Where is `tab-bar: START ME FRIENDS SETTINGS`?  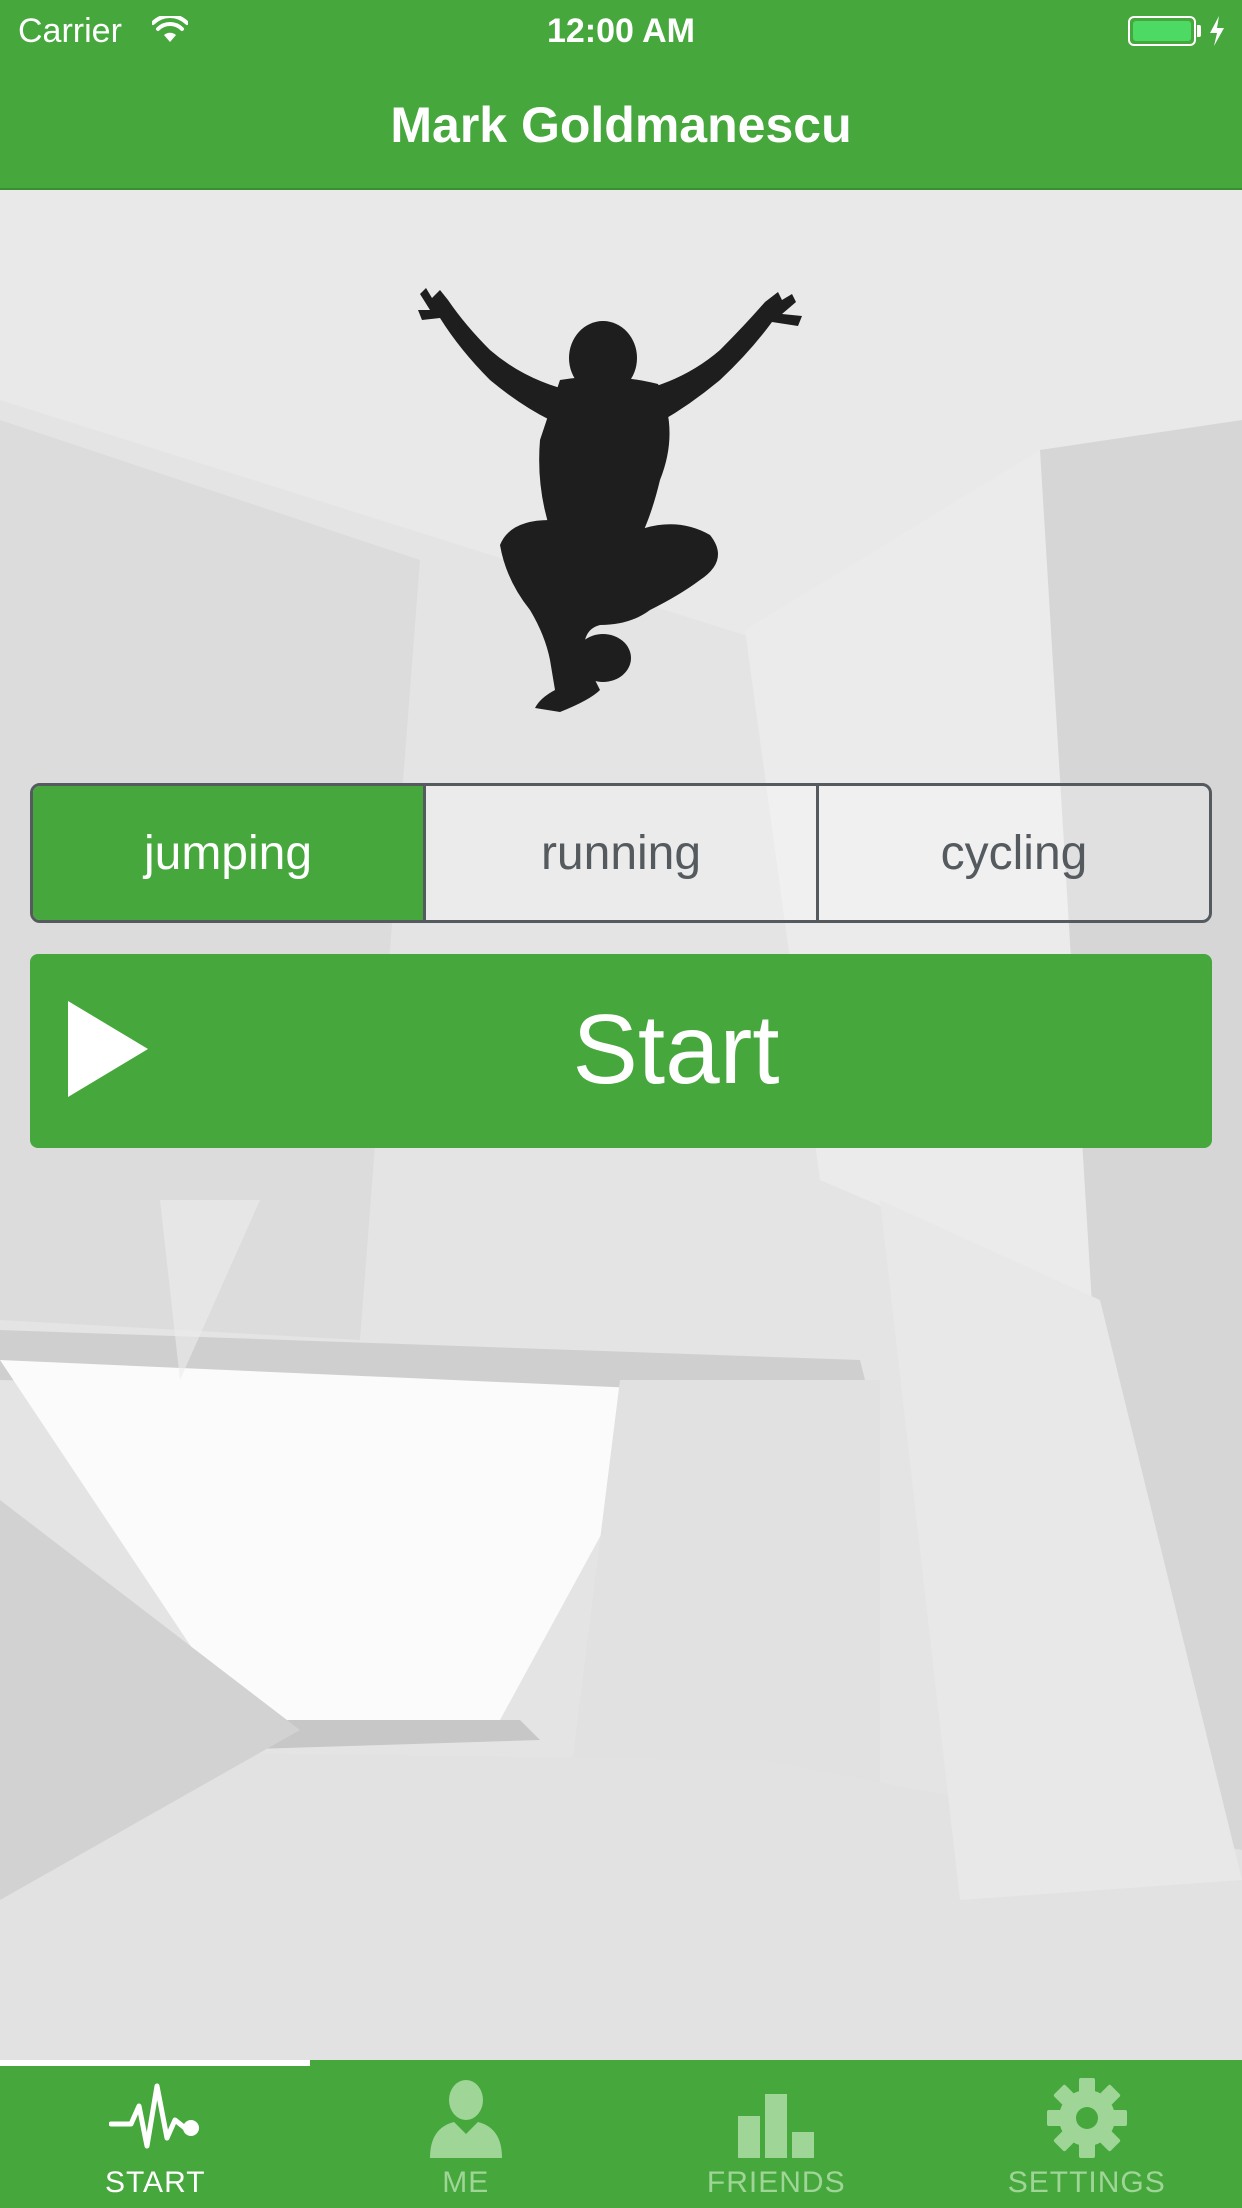 tab-bar: START ME FRIENDS SETTINGS is located at coordinates (621, 2134).